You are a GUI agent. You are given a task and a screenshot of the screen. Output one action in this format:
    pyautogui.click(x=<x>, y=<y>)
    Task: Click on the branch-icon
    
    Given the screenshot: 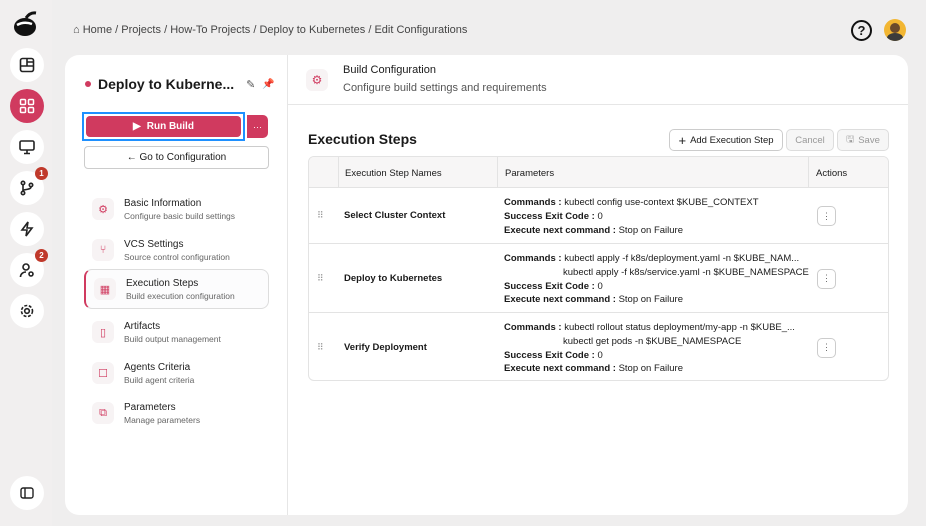 What is the action you would take?
    pyautogui.click(x=27, y=188)
    